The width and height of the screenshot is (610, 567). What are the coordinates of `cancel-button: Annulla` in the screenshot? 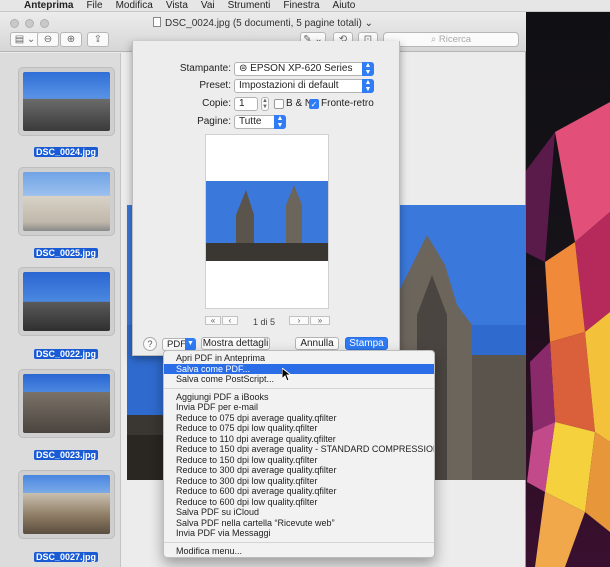 It's located at (317, 343).